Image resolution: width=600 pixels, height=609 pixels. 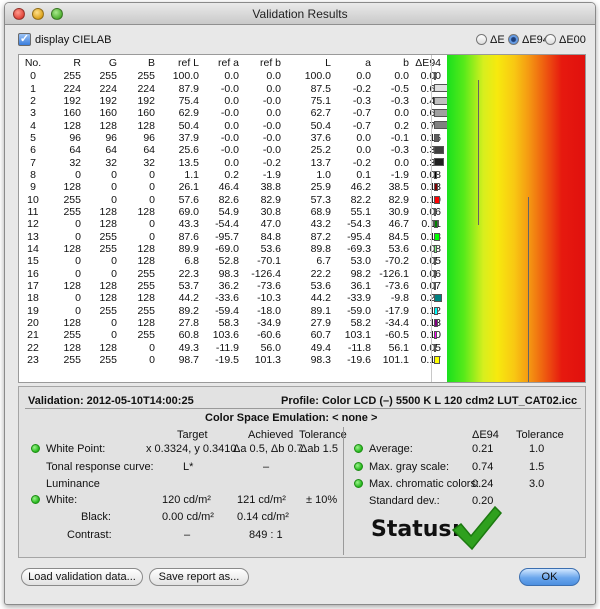 What do you see at coordinates (266, 467) in the screenshot?
I see `trc-achieved: –` at bounding box center [266, 467].